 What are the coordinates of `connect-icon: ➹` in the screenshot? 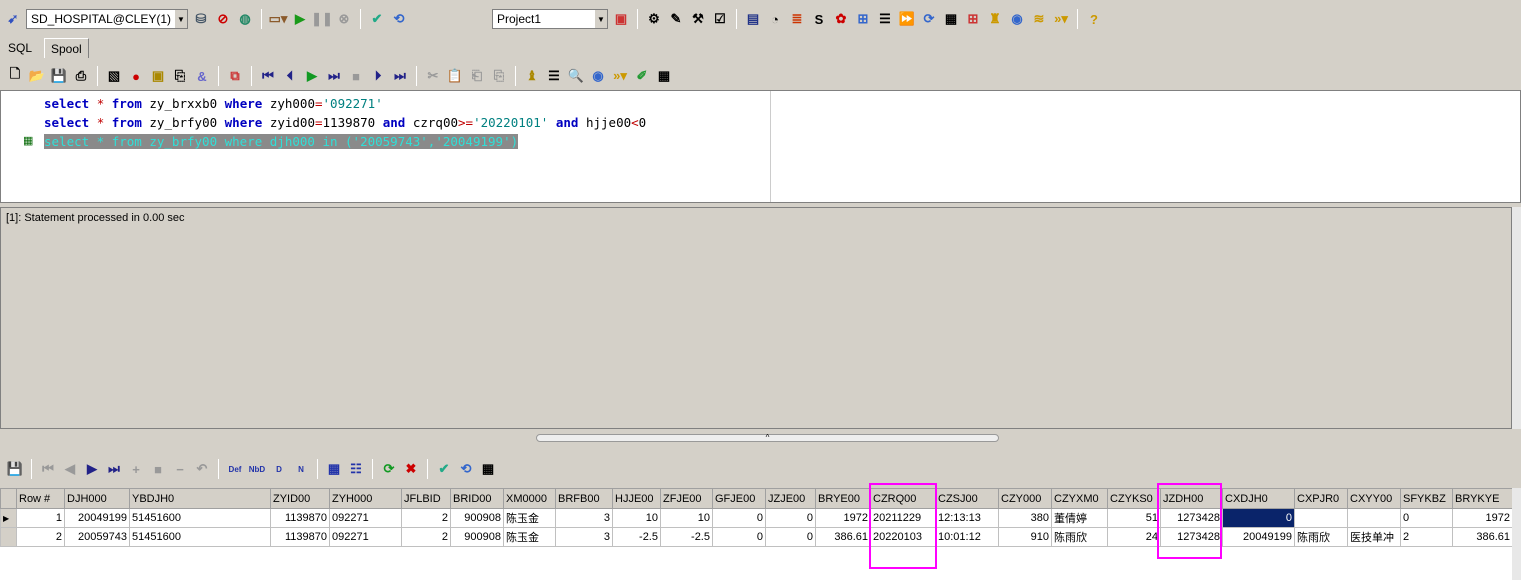 It's located at (13, 19).